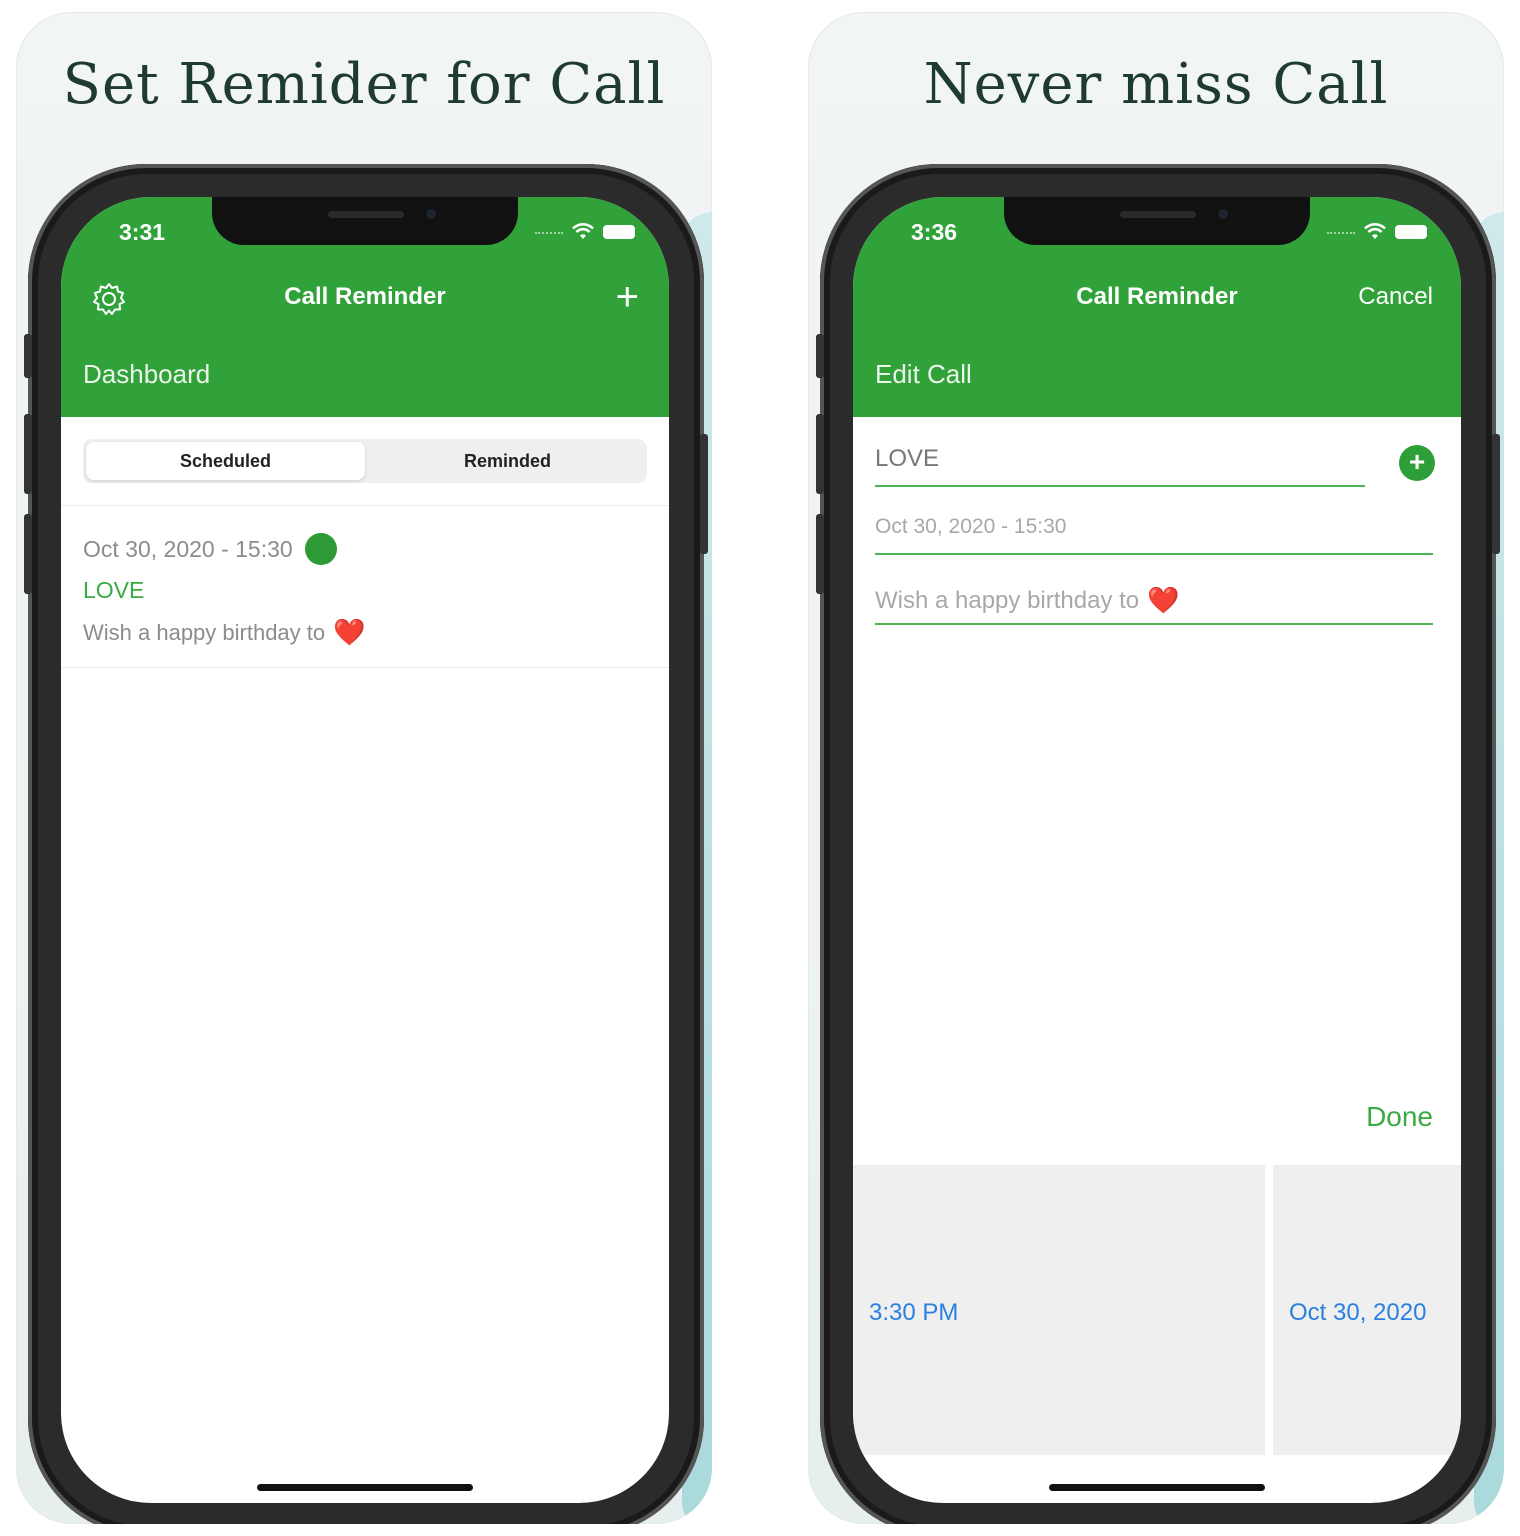 The image size is (1520, 1536). What do you see at coordinates (923, 374) in the screenshot?
I see `page-title: Edit Call` at bounding box center [923, 374].